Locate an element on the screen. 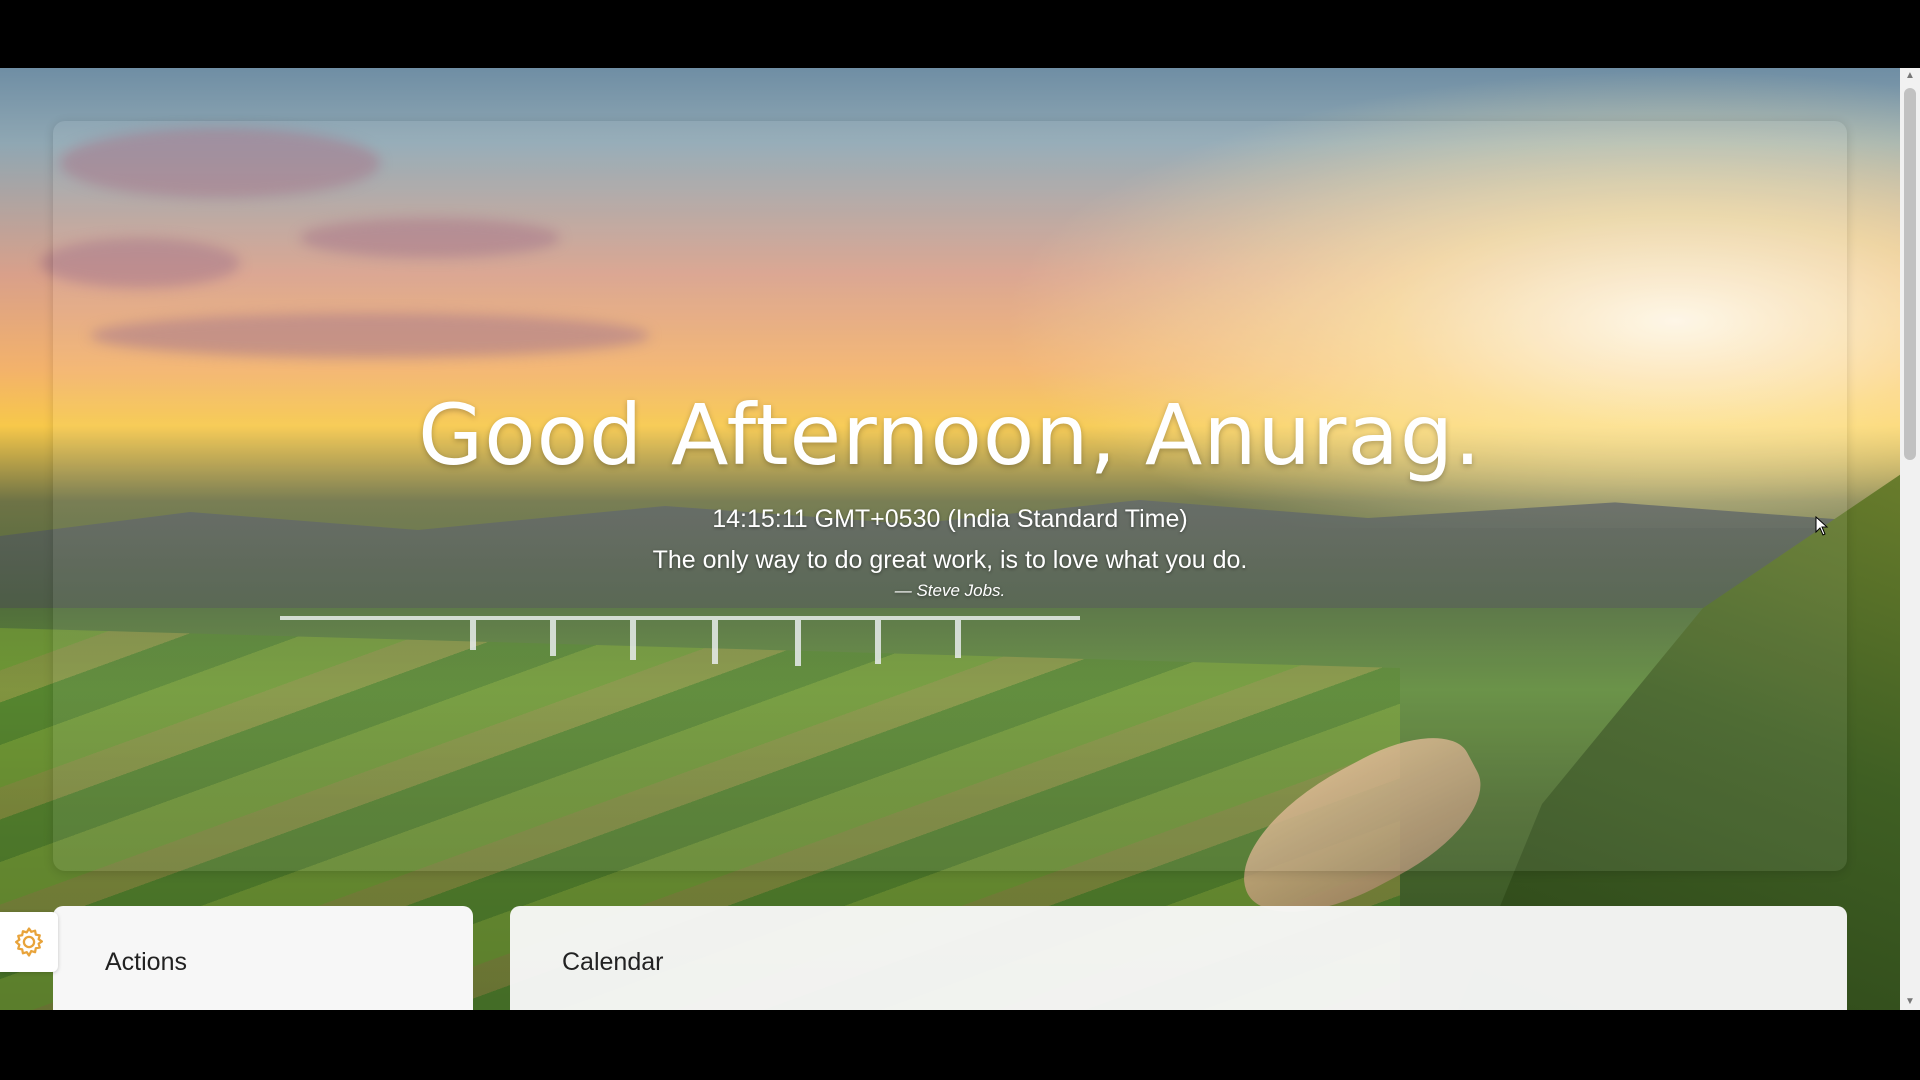 The height and width of the screenshot is (1080, 1920). calendar-card: Calendar is located at coordinates (1178, 958).